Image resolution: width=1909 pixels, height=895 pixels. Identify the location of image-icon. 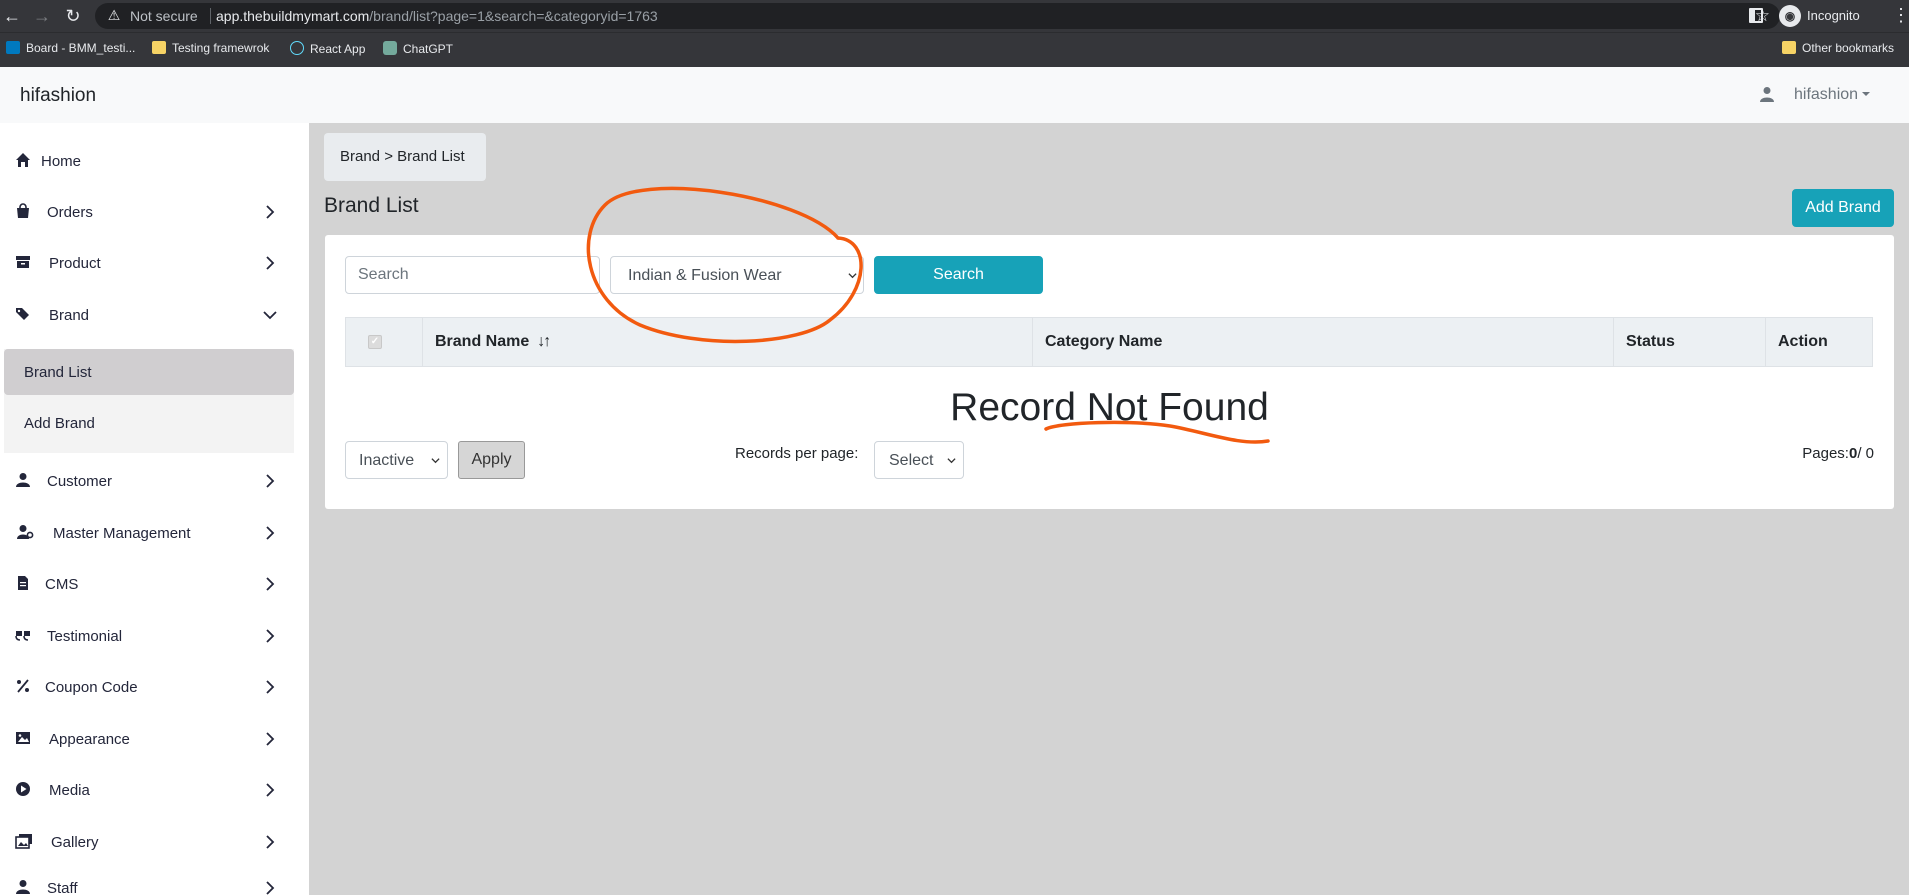
(23, 738).